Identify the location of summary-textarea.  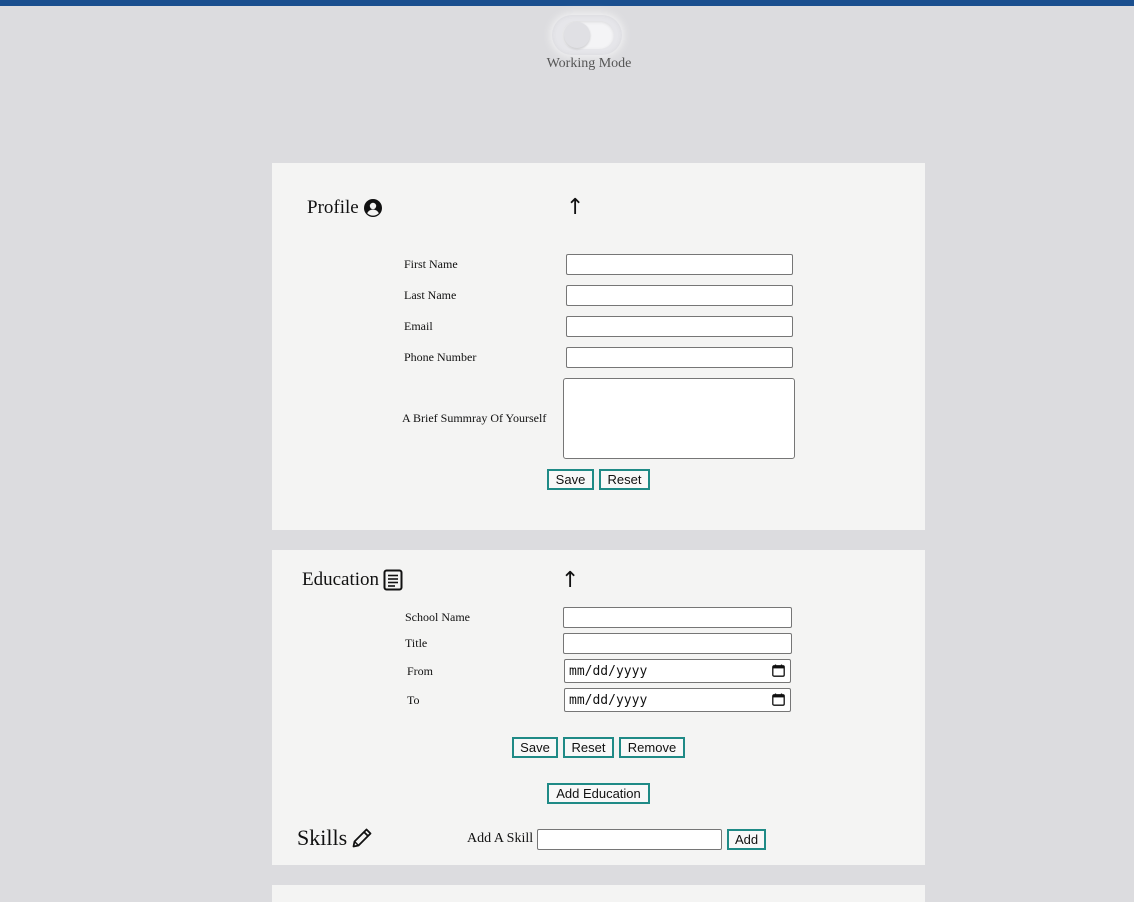
(679, 418).